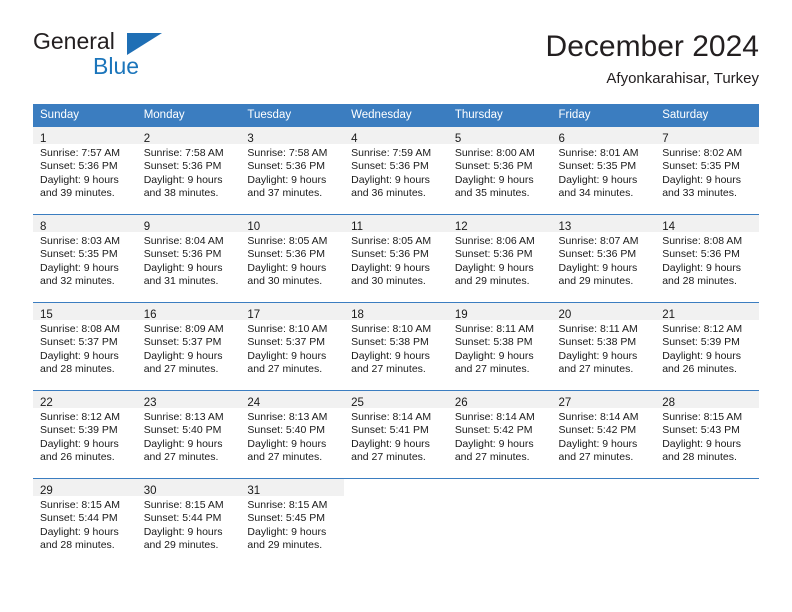  What do you see at coordinates (596, 281) in the screenshot?
I see `daylight-duration-line2: and 29 minutes.` at bounding box center [596, 281].